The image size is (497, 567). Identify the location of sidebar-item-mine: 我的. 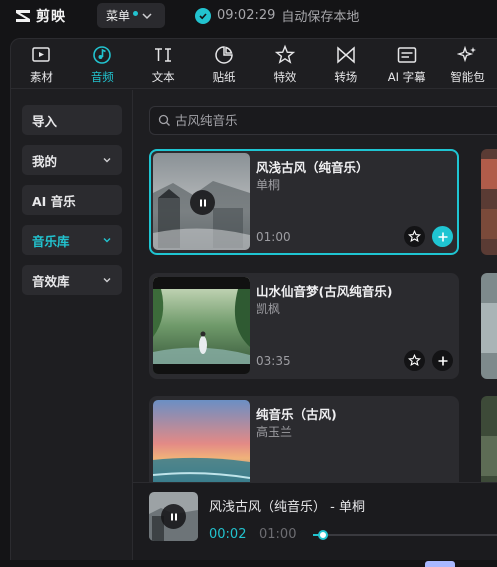
(72, 160).